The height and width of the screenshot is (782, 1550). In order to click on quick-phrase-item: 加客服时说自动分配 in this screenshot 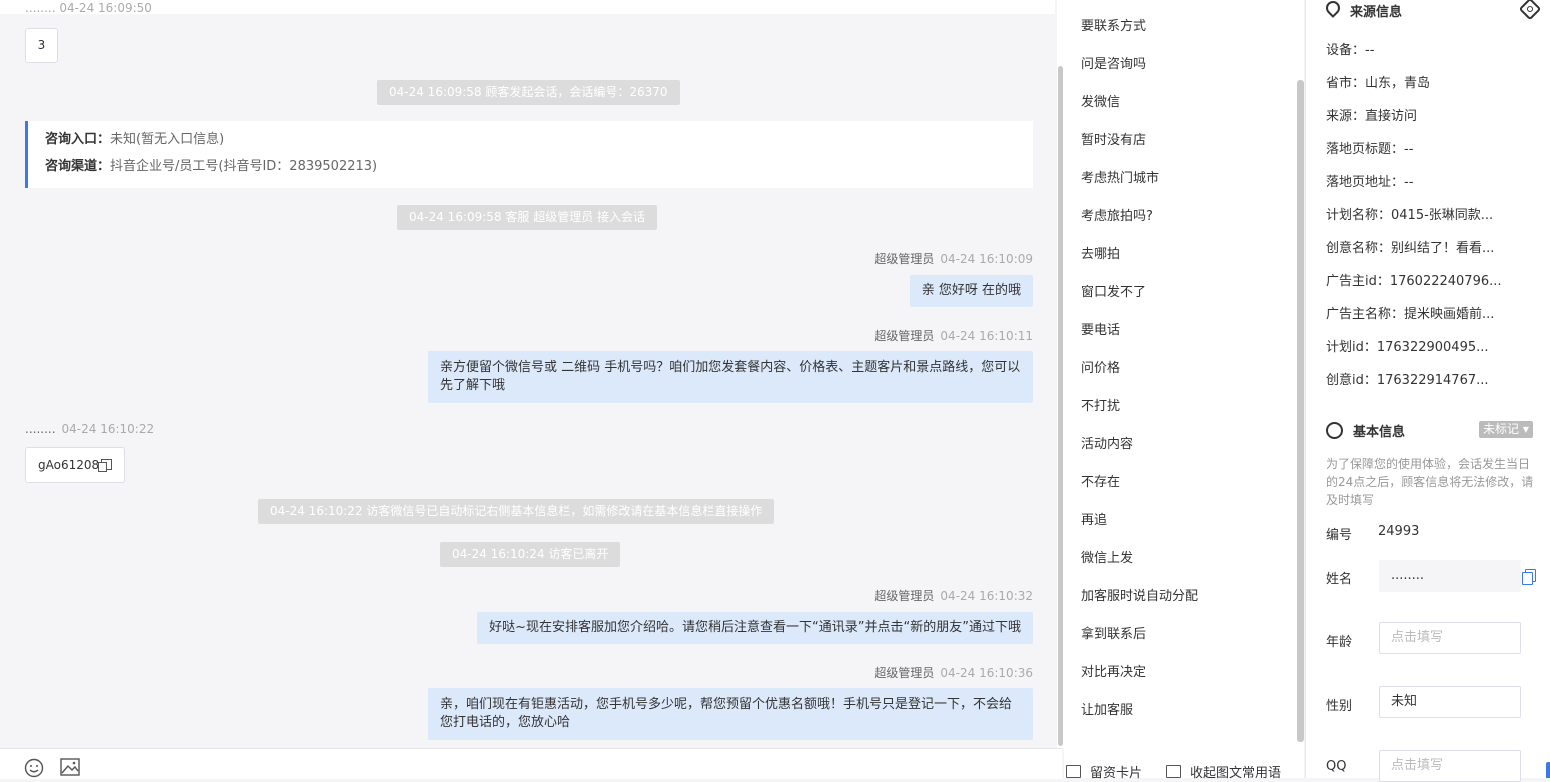, I will do `click(1139, 594)`.